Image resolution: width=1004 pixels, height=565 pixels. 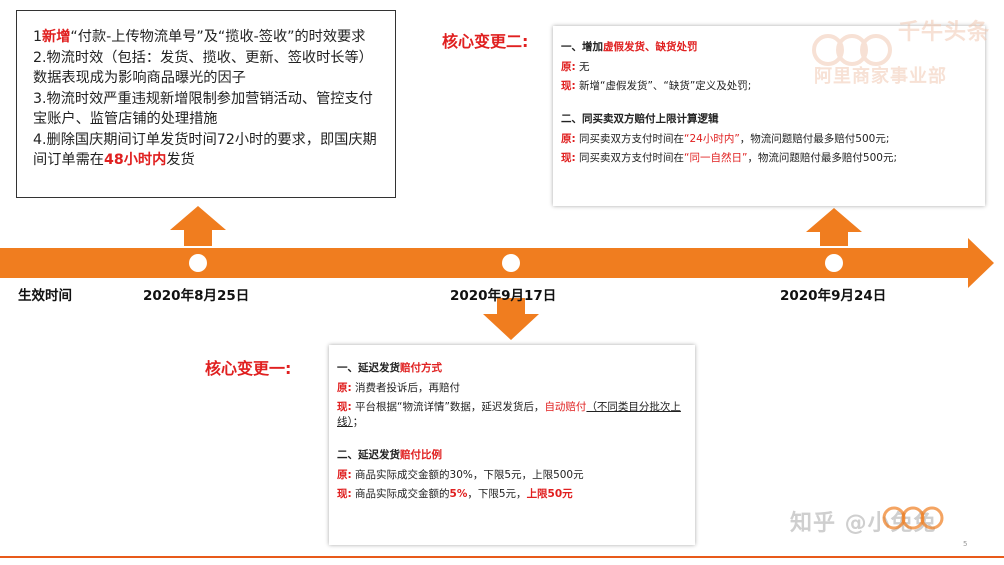 I want to click on old-rule-row: 原: 同买卖双方支付时间在“24小时内”，物流问题赔付最多赔付500元;, so click(x=725, y=139).